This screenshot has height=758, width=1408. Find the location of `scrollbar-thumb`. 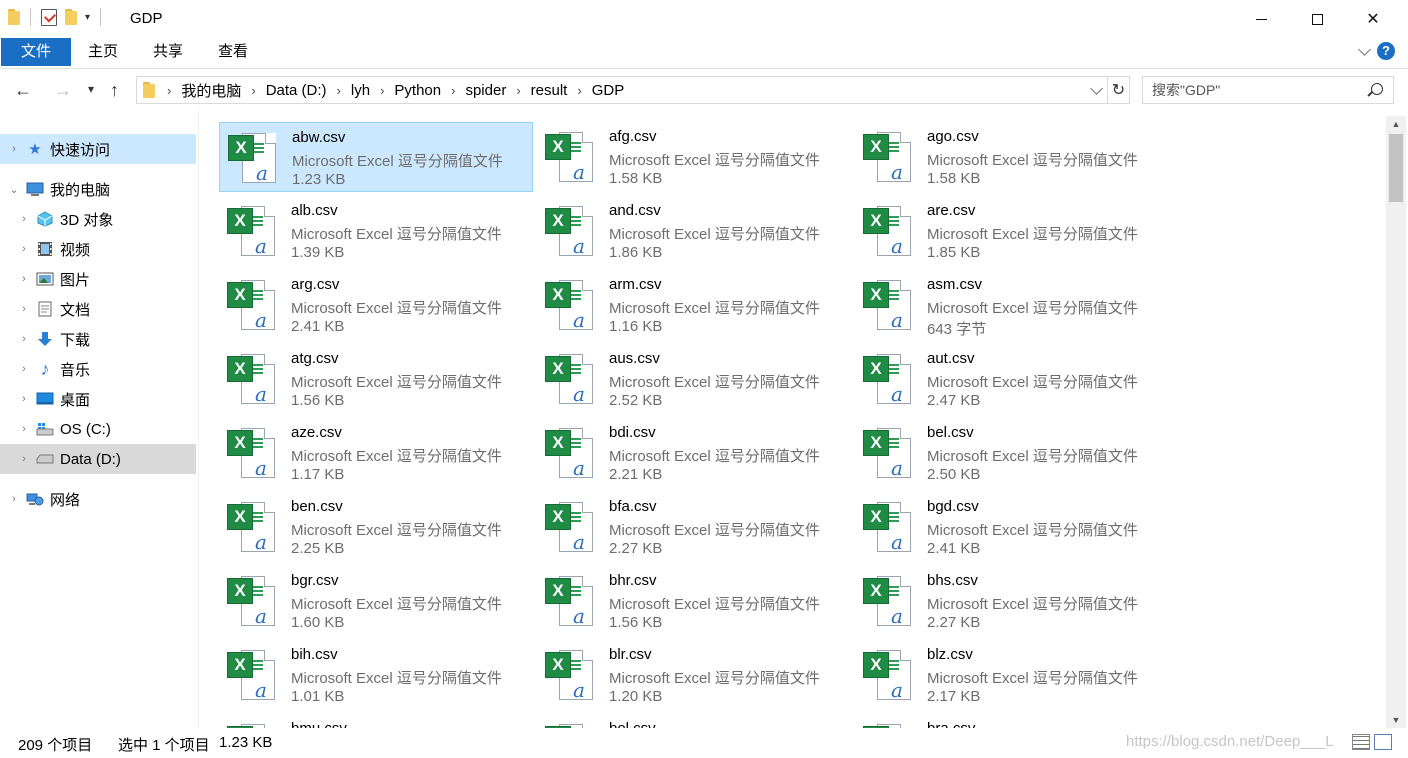

scrollbar-thumb is located at coordinates (1396, 168).